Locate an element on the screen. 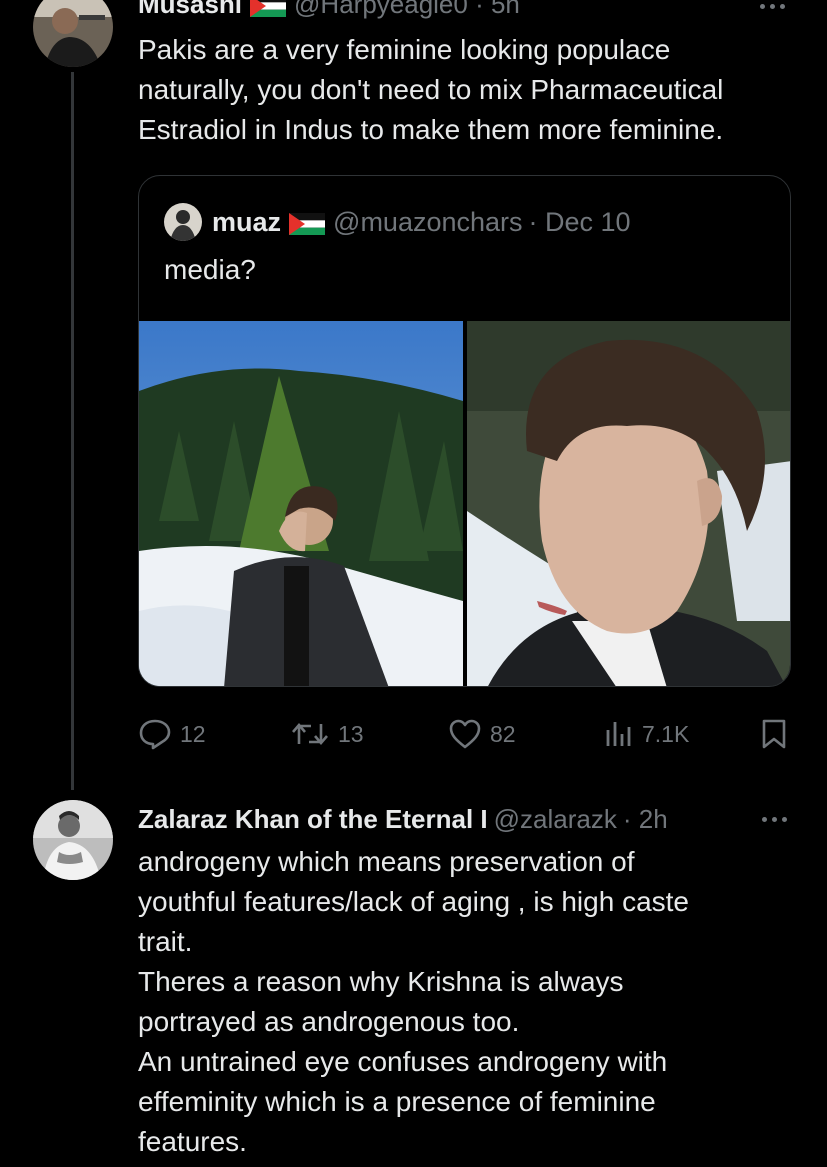 The width and height of the screenshot is (827, 1167). retweet-button: 13 is located at coordinates (327, 734).